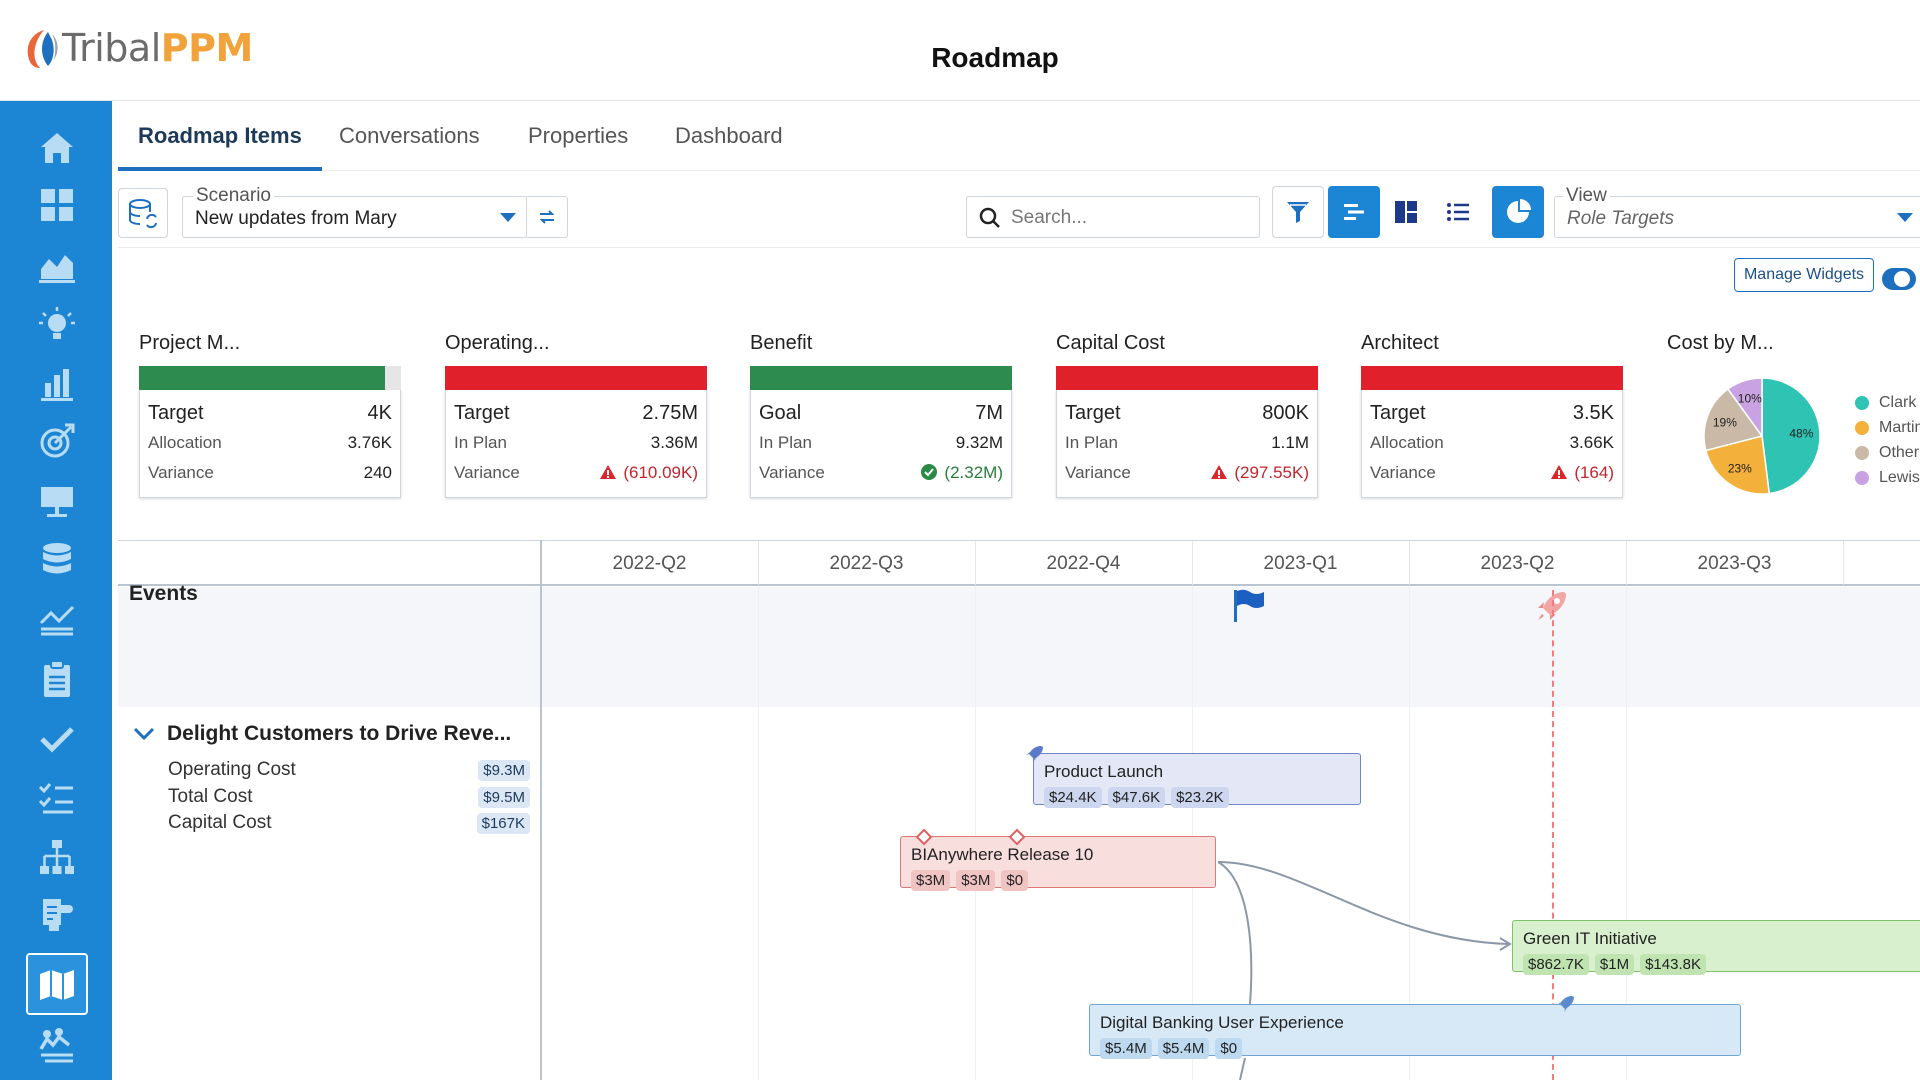 This screenshot has height=1080, width=1920. What do you see at coordinates (57, 501) in the screenshot?
I see `sidebar-item-presentation` at bounding box center [57, 501].